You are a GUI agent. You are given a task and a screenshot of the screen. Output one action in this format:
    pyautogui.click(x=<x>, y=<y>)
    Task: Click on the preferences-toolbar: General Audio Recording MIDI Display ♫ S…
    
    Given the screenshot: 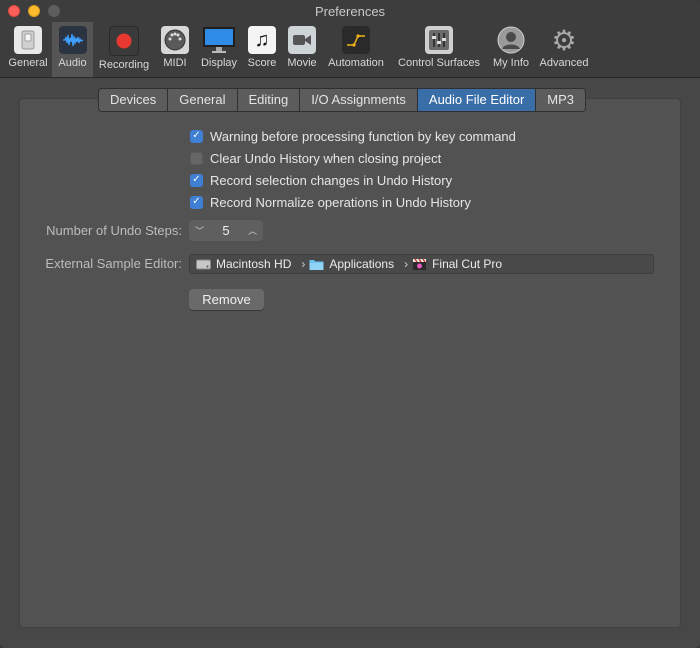 What is the action you would take?
    pyautogui.click(x=350, y=50)
    